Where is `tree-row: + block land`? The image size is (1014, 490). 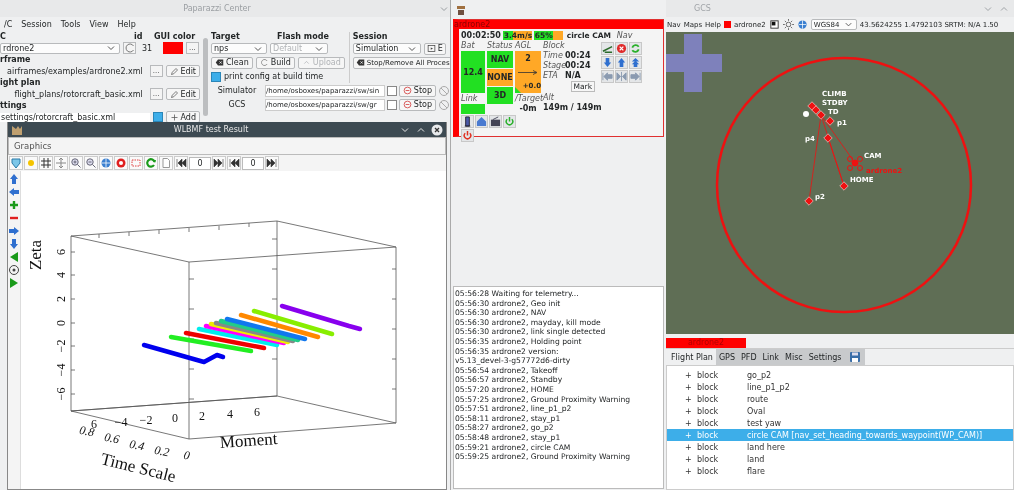 tree-row: + block land is located at coordinates (840, 459).